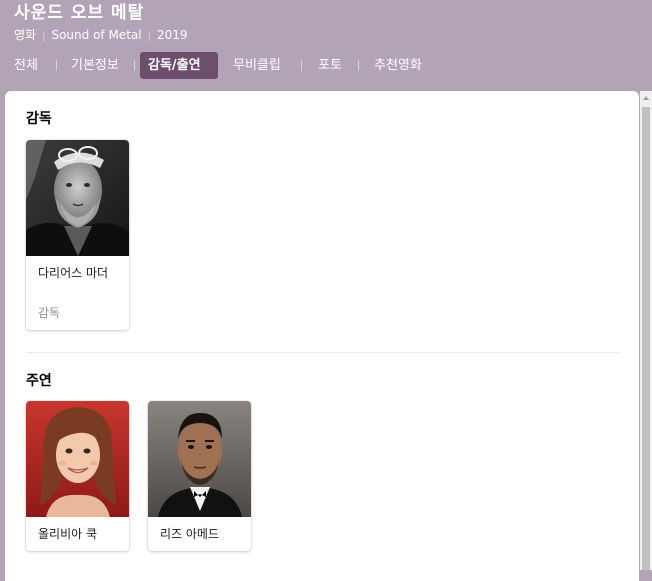 The width and height of the screenshot is (652, 581). I want to click on person-card-cast: 올리비아 쿡, so click(77, 476).